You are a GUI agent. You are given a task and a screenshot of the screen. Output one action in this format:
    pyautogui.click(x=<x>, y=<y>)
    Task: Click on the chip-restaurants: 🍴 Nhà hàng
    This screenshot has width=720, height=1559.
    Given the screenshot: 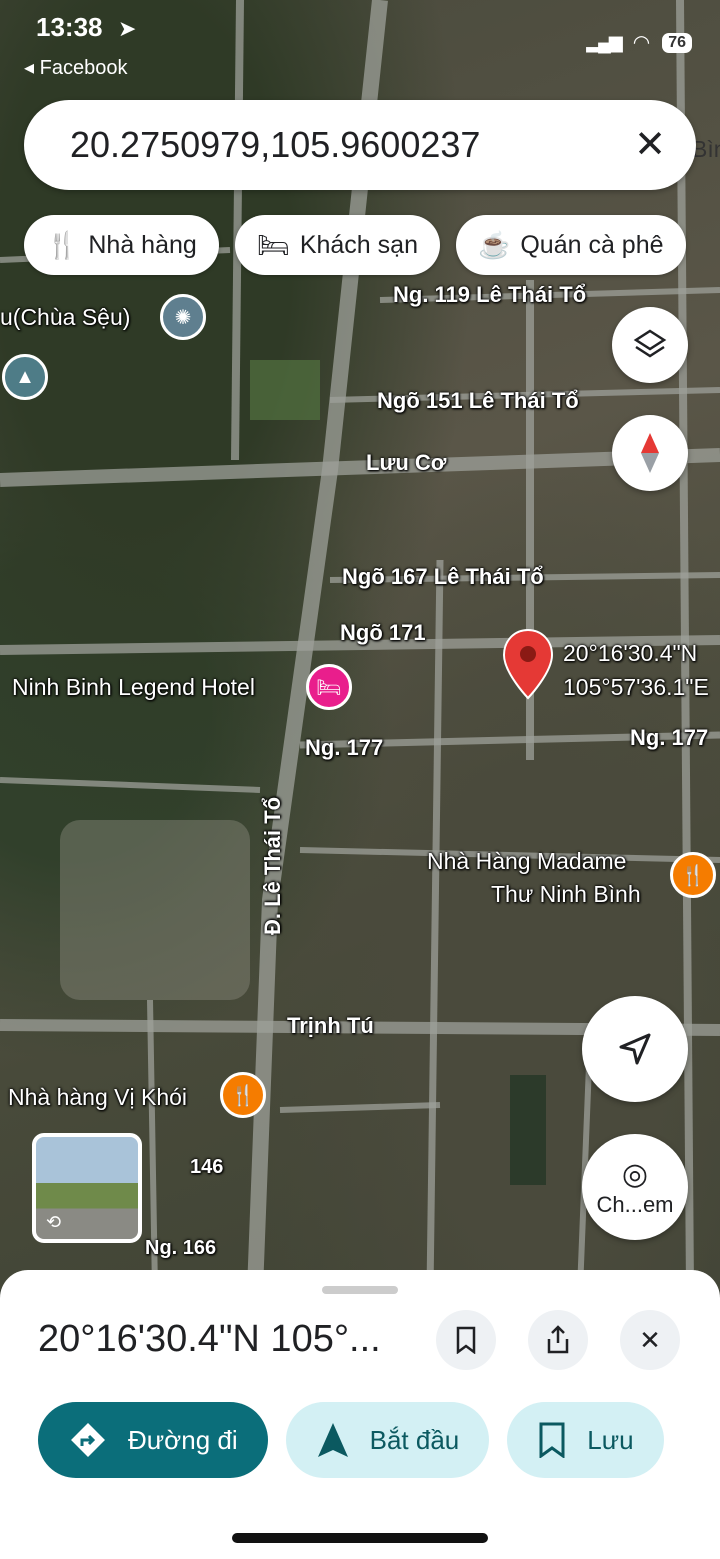 What is the action you would take?
    pyautogui.click(x=121, y=245)
    